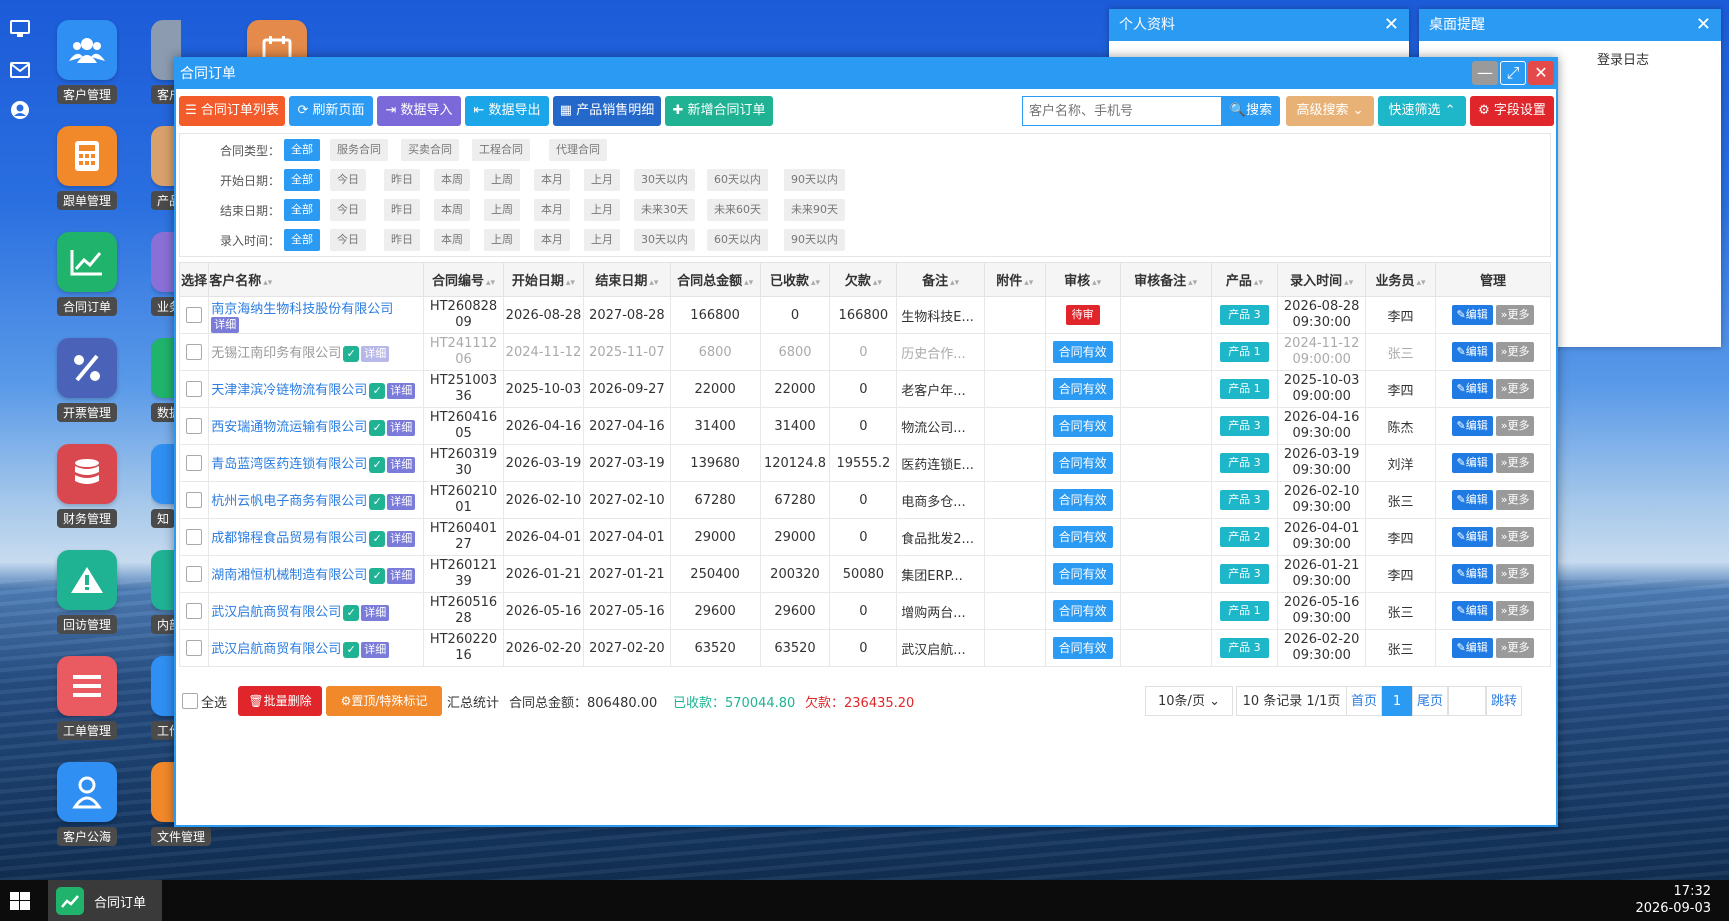 Image resolution: width=1729 pixels, height=921 pixels. What do you see at coordinates (289, 575) in the screenshot?
I see `customer-link: 湖南湘恒机械制造有限公司` at bounding box center [289, 575].